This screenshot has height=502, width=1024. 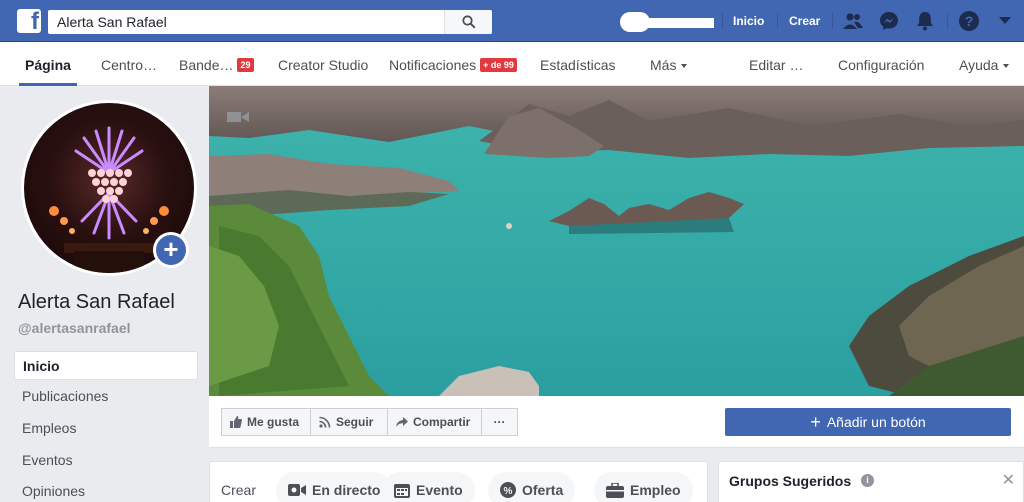 I want to click on rss-follow-icon, so click(x=325, y=422).